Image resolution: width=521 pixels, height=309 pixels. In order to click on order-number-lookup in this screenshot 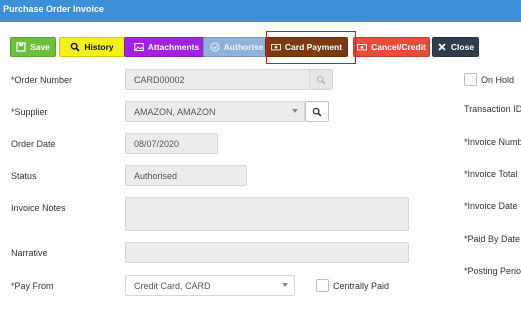, I will do `click(321, 79)`.